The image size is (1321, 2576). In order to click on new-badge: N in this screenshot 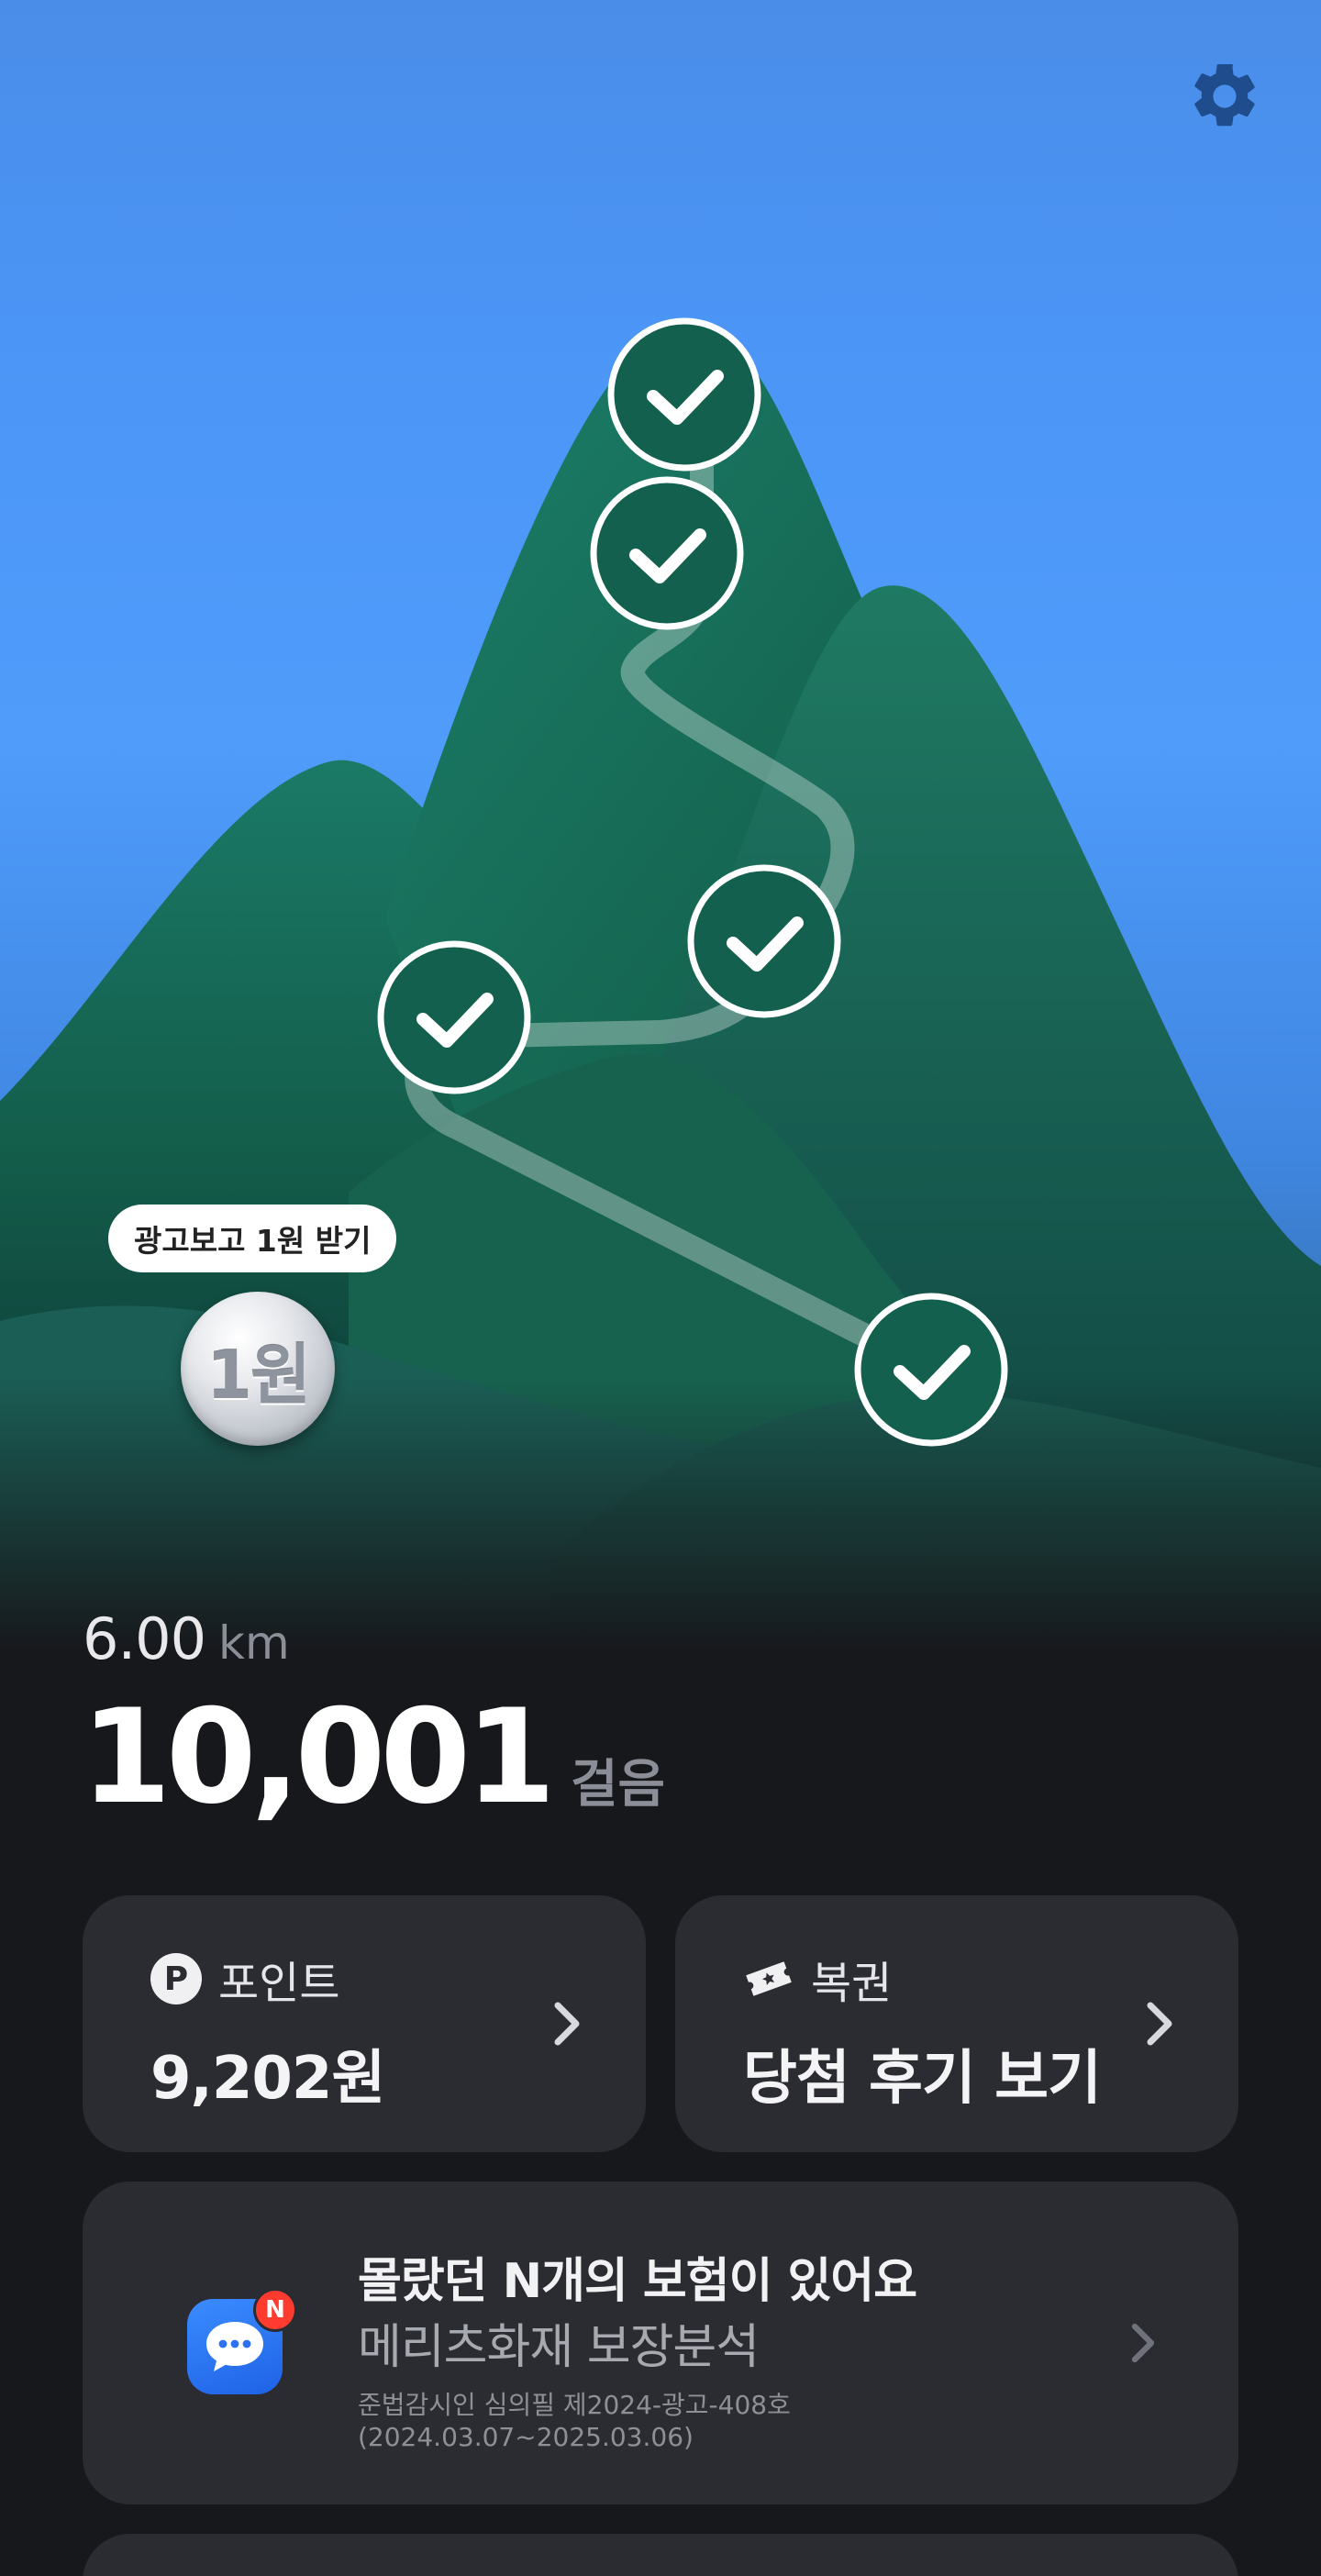, I will do `click(275, 2310)`.